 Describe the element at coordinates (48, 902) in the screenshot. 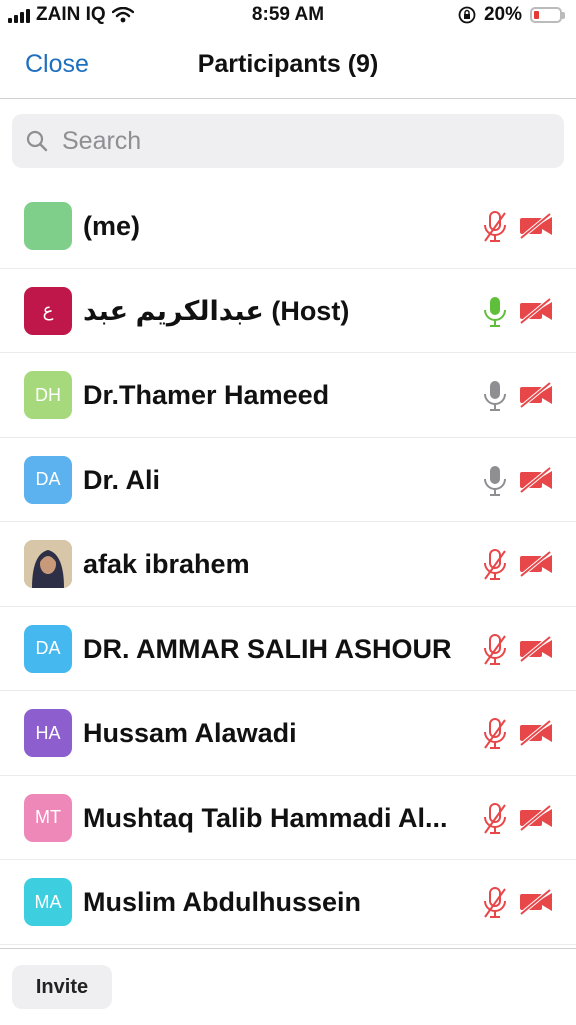

I see `avatar: MA` at that location.